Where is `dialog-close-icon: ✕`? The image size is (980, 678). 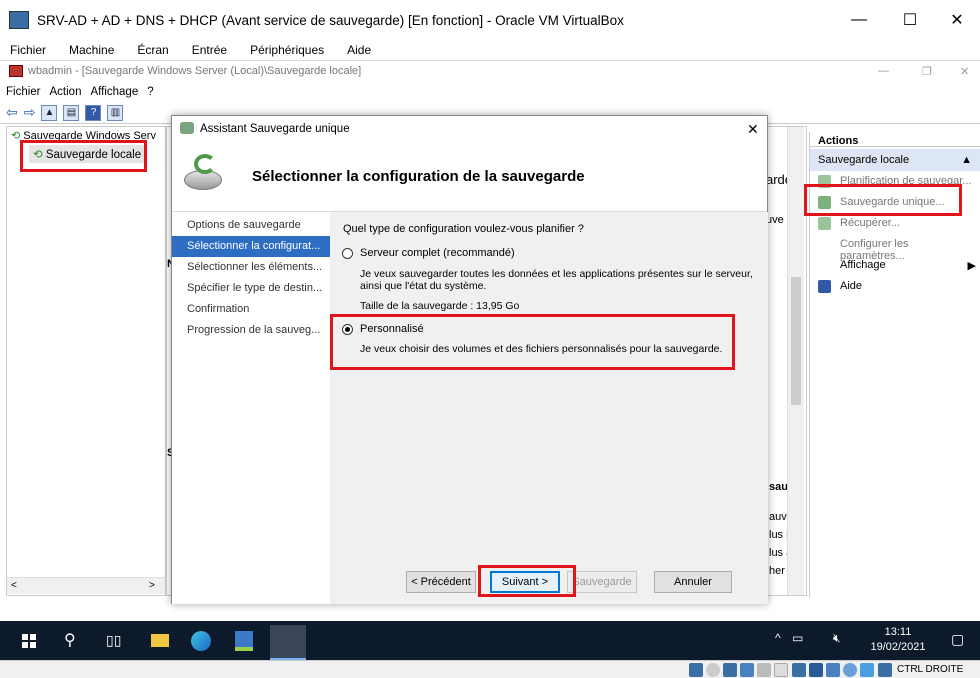 dialog-close-icon: ✕ is located at coordinates (753, 129).